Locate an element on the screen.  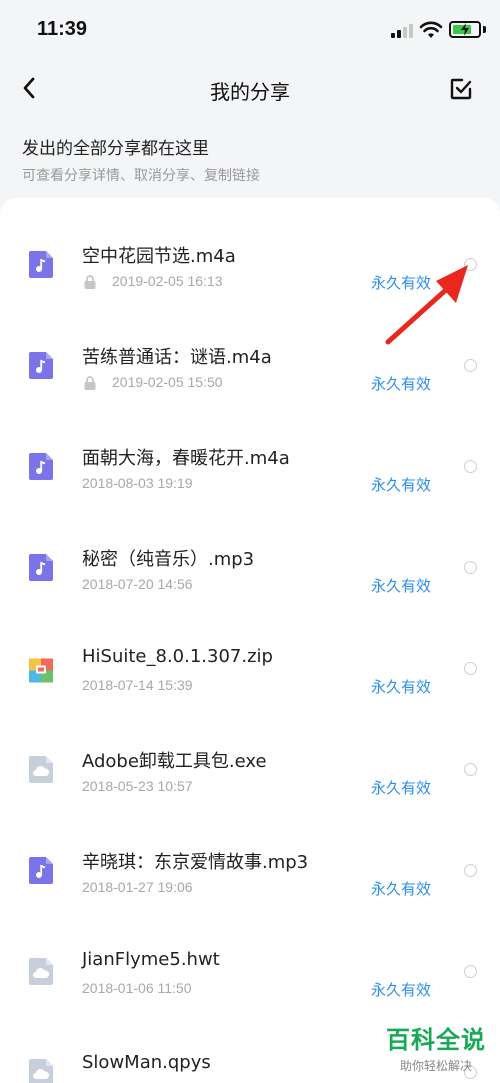
share-date: 2018-05-23 10:57 is located at coordinates (137, 786).